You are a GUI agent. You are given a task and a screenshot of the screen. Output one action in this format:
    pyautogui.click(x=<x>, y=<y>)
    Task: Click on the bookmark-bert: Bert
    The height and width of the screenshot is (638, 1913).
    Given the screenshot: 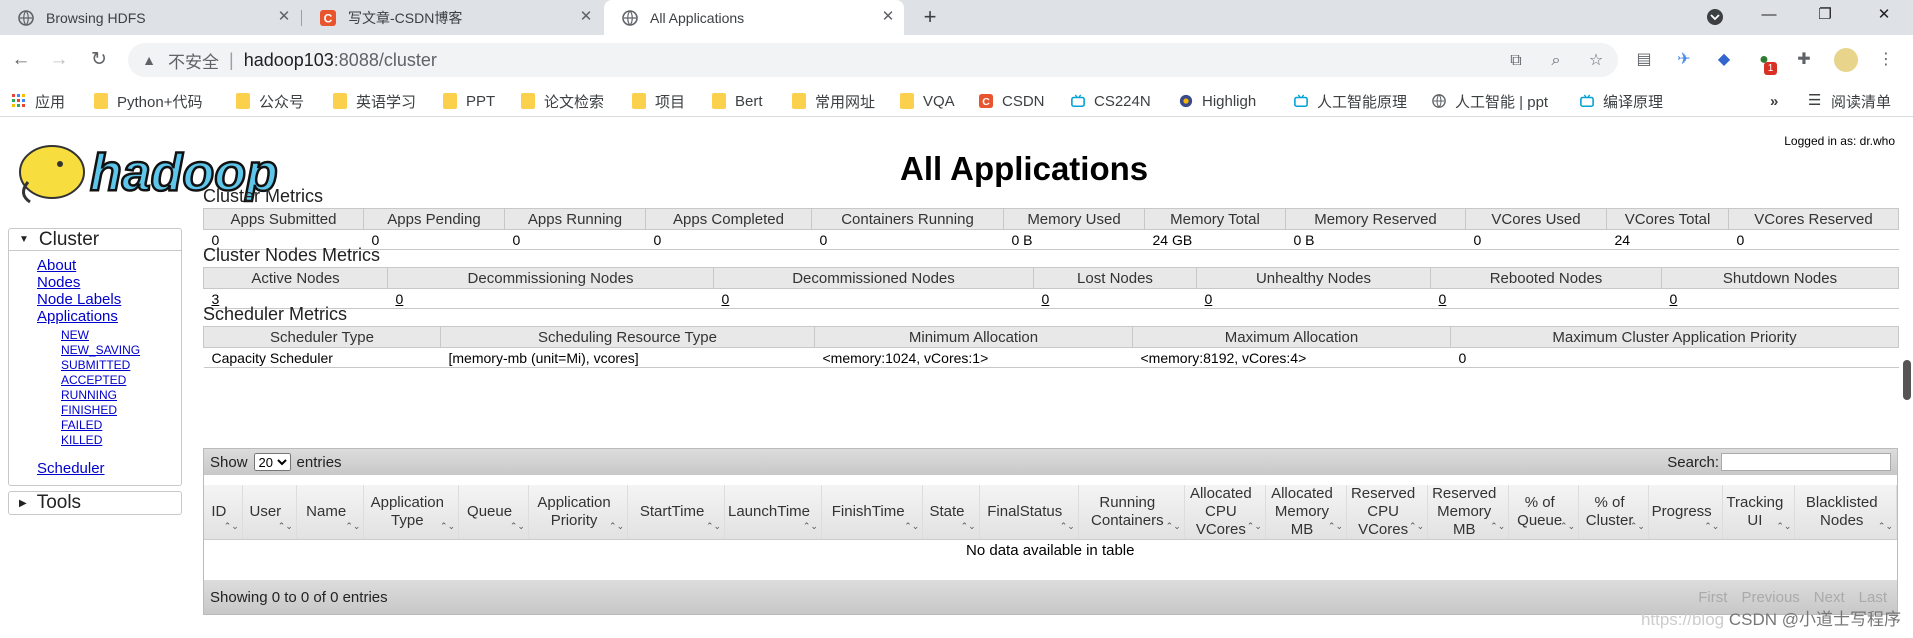 What is the action you would take?
    pyautogui.click(x=737, y=101)
    